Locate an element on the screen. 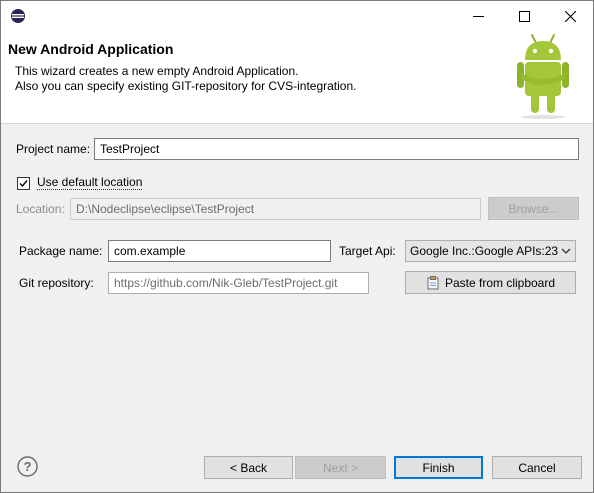 The height and width of the screenshot is (493, 594). help-icon: ? is located at coordinates (27, 466).